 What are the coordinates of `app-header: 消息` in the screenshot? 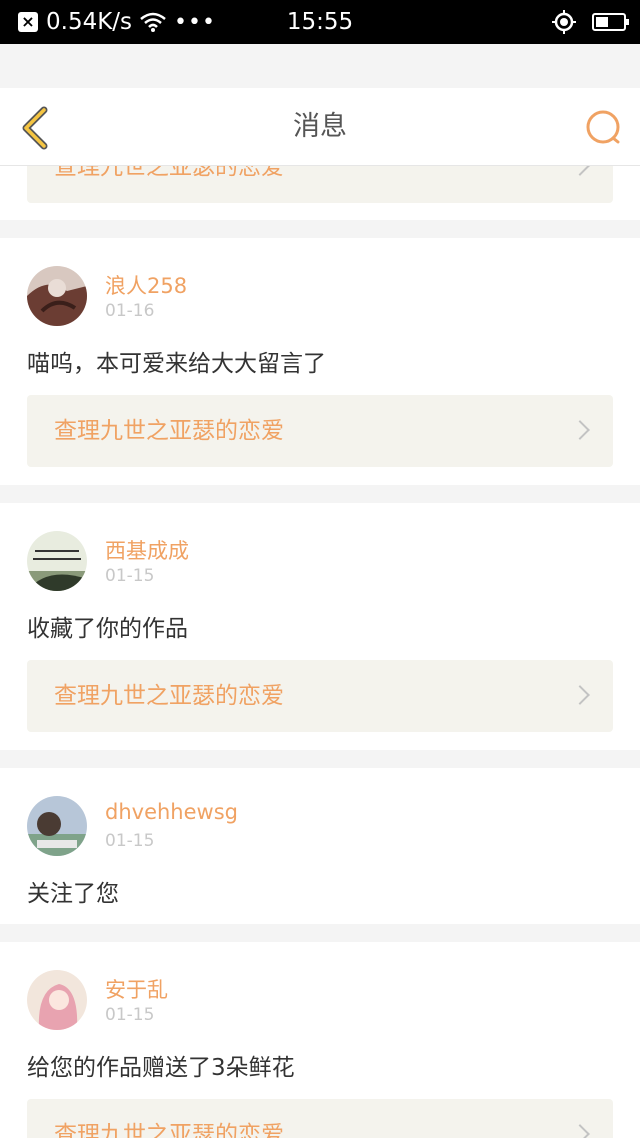 It's located at (320, 127).